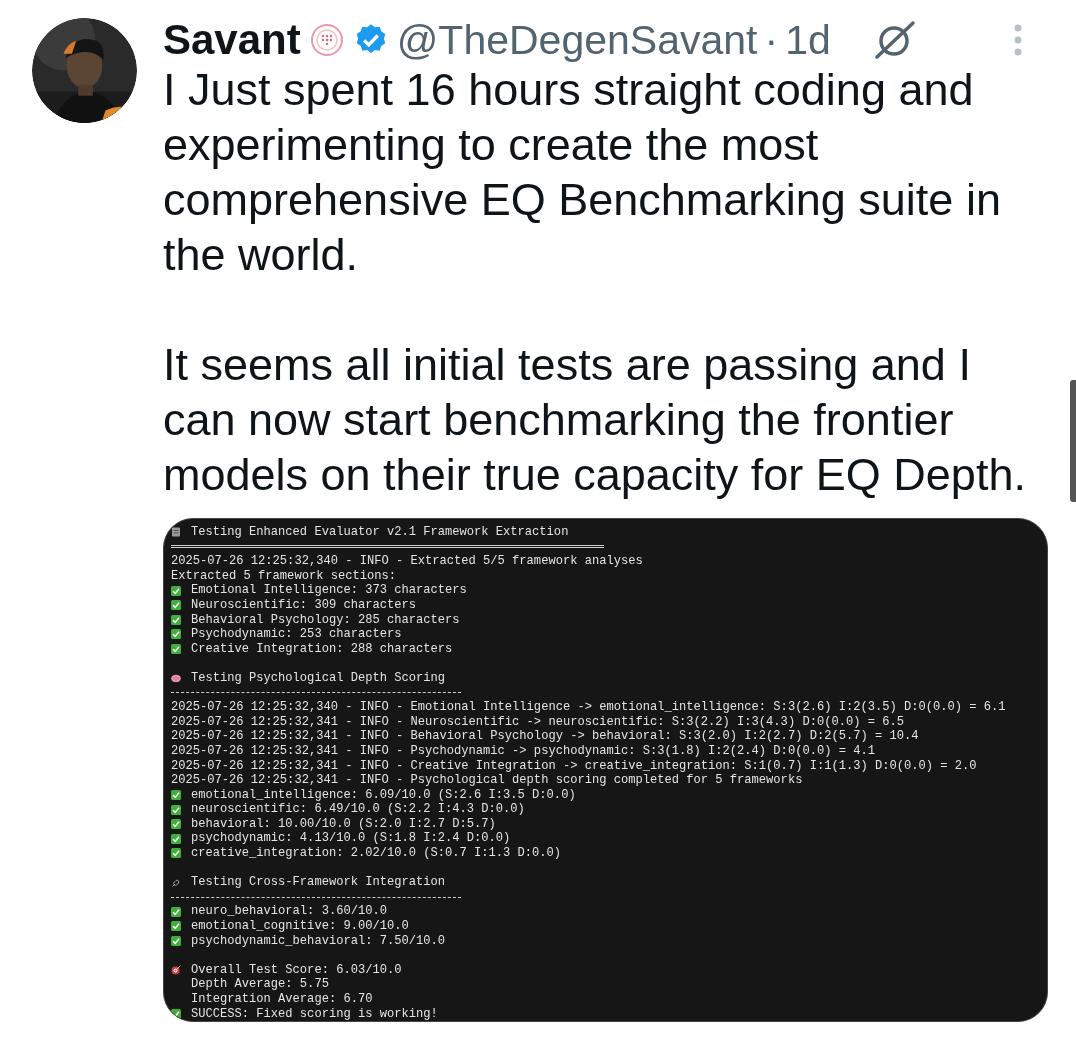  I want to click on terminal-line: 2025-07-26 12:25:32,340 - INFO - Extracted 5/5 framework analyses, so click(407, 561).